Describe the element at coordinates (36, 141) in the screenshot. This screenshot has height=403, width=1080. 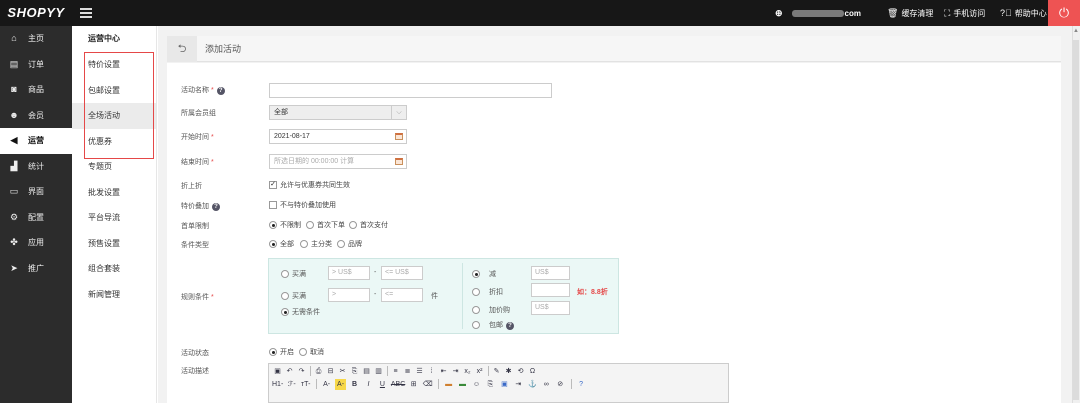
I see `sidebar-item-operations: ◀ 运营` at that location.